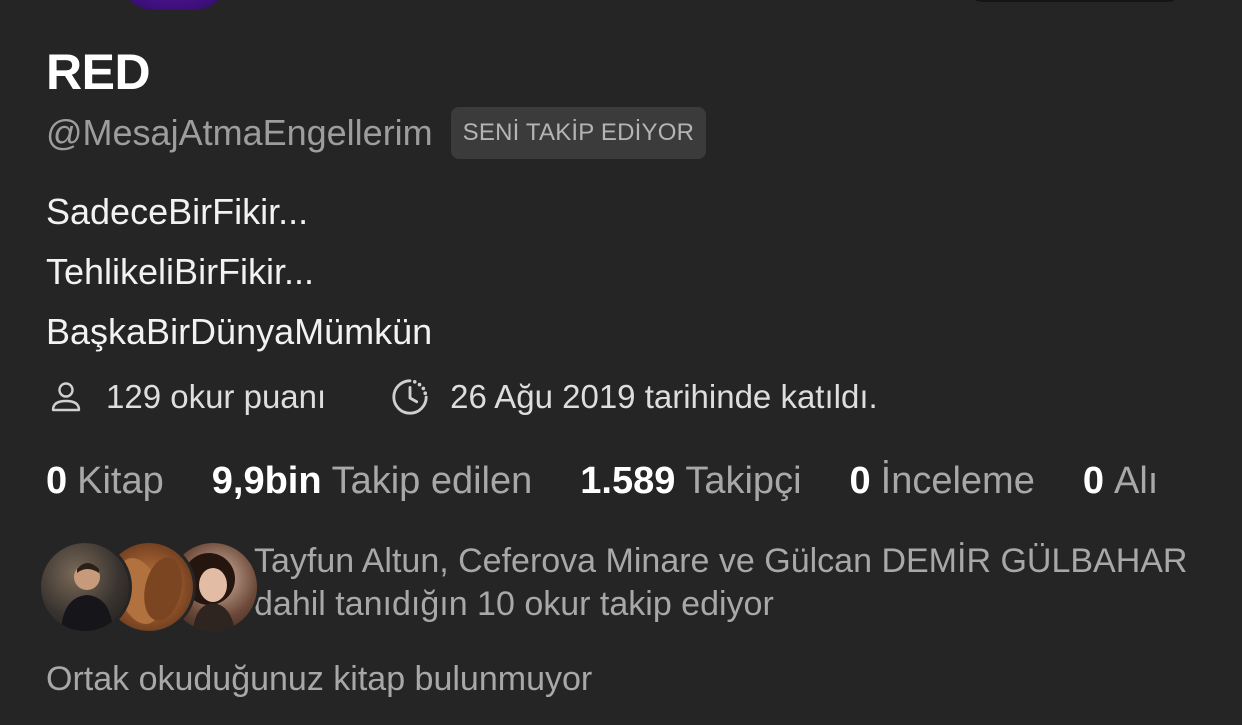 The height and width of the screenshot is (725, 1242). What do you see at coordinates (98, 72) in the screenshot?
I see `profile-name: RED` at bounding box center [98, 72].